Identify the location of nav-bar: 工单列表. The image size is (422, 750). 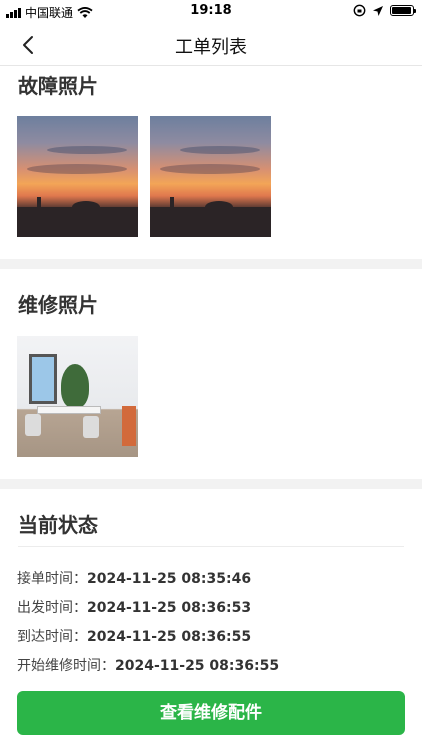
(211, 44).